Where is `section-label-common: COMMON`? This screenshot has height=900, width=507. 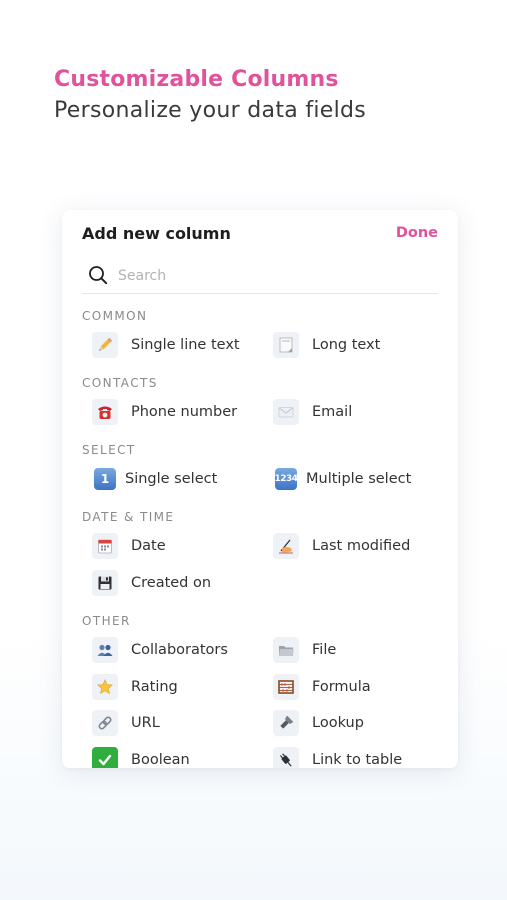
section-label-common: COMMON is located at coordinates (115, 316).